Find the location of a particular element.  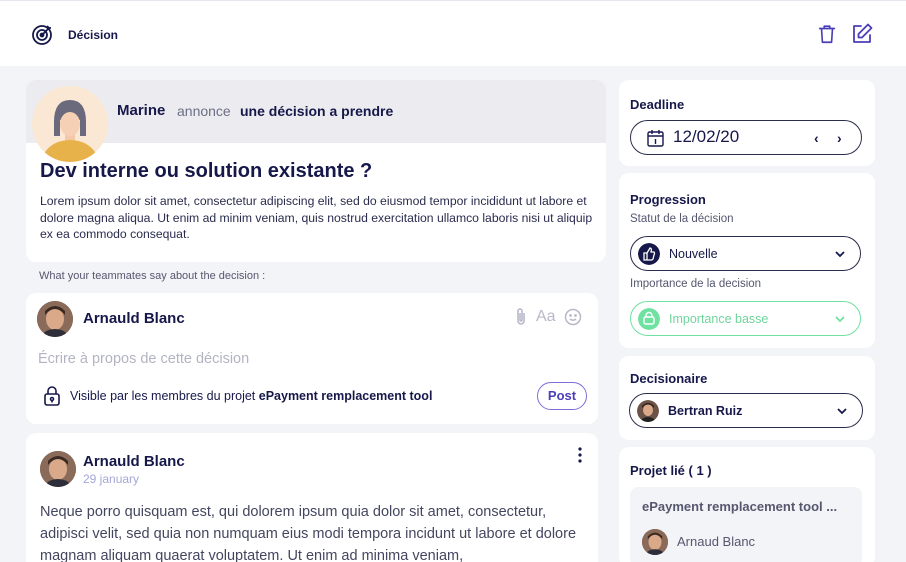

announcement-author: Marine is located at coordinates (141, 110).